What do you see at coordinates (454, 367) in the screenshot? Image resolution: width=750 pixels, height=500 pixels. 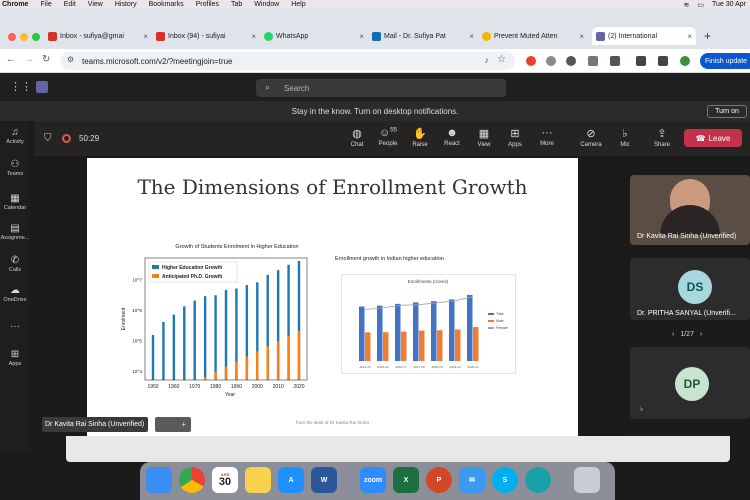 I see `x-tick-label: 2019-20` at bounding box center [454, 367].